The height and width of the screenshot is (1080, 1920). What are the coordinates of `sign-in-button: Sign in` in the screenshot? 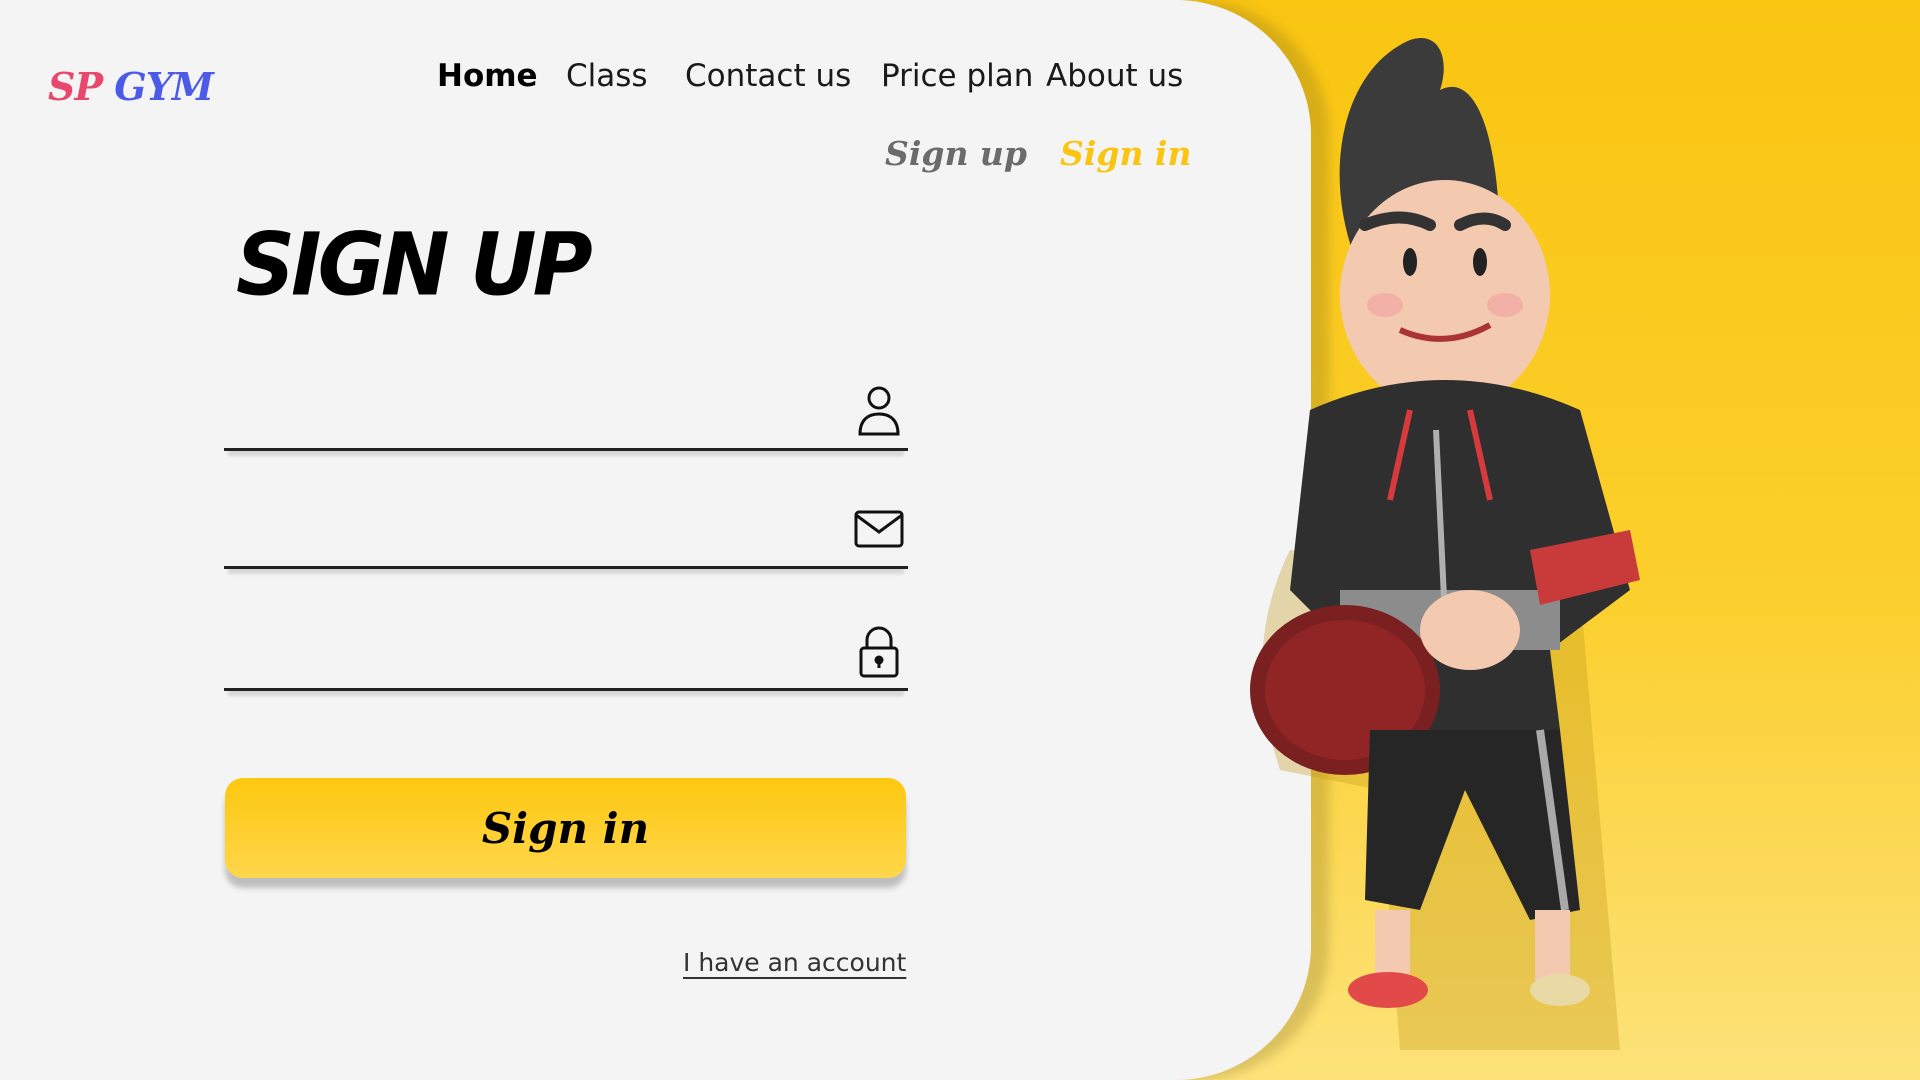 It's located at (565, 828).